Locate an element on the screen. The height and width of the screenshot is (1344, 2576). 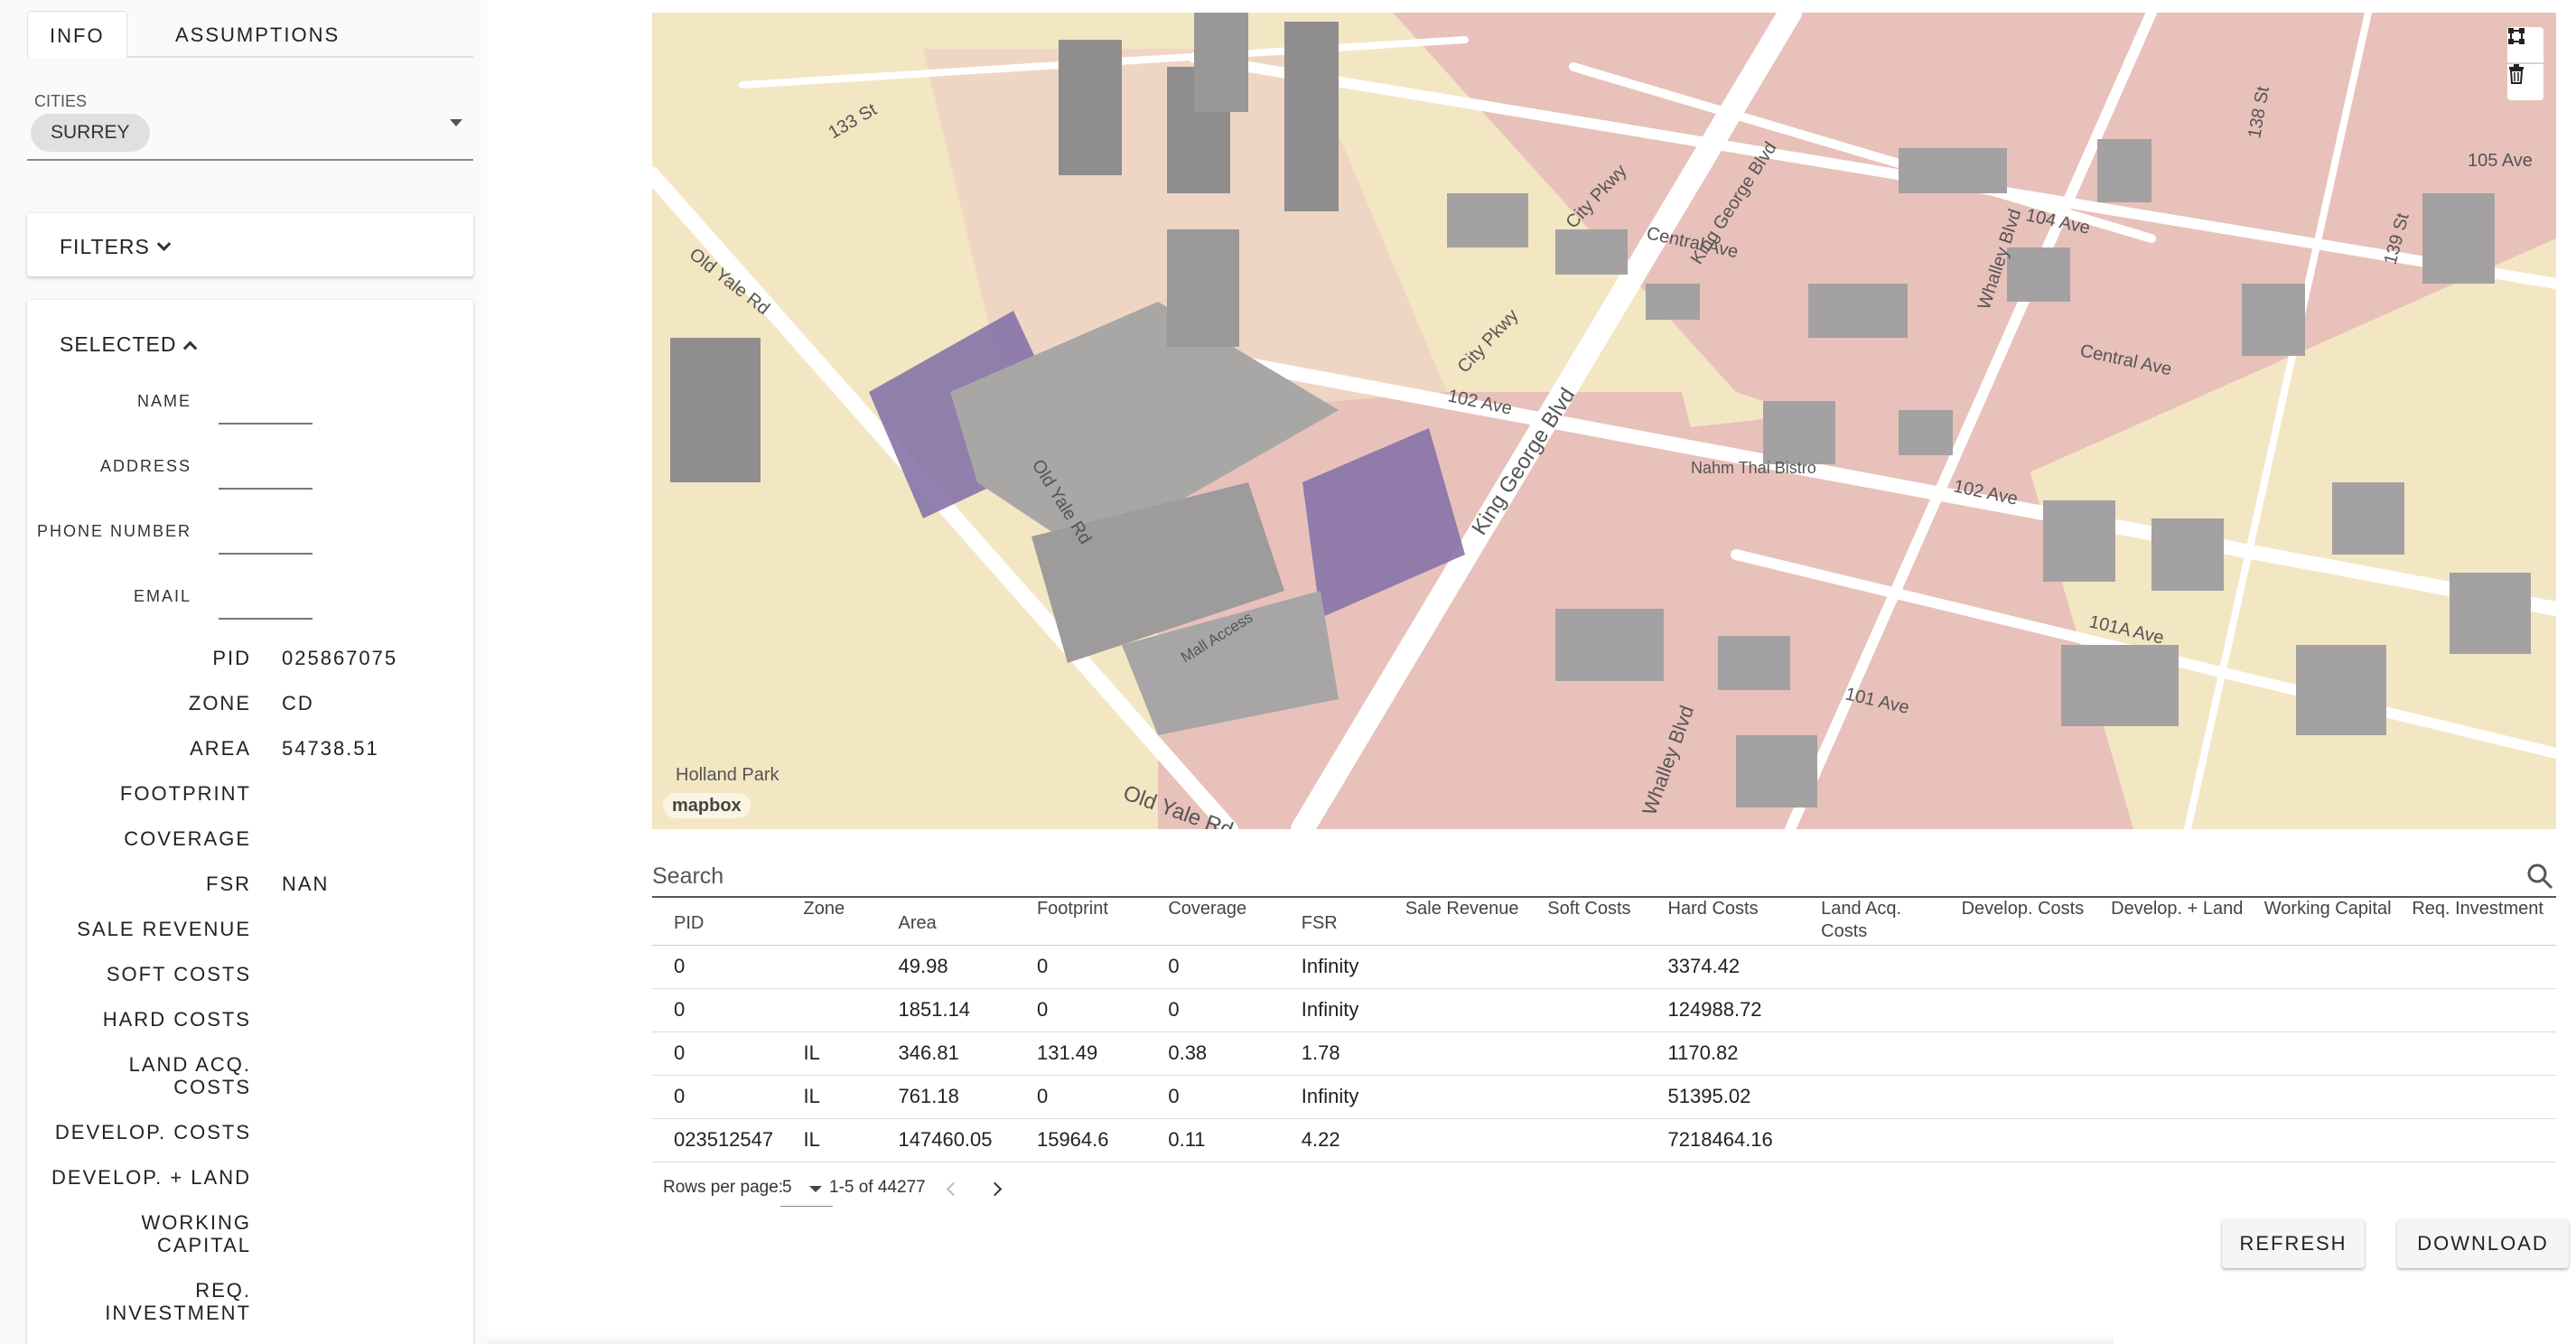
city-chip: SURREY is located at coordinates (91, 133).